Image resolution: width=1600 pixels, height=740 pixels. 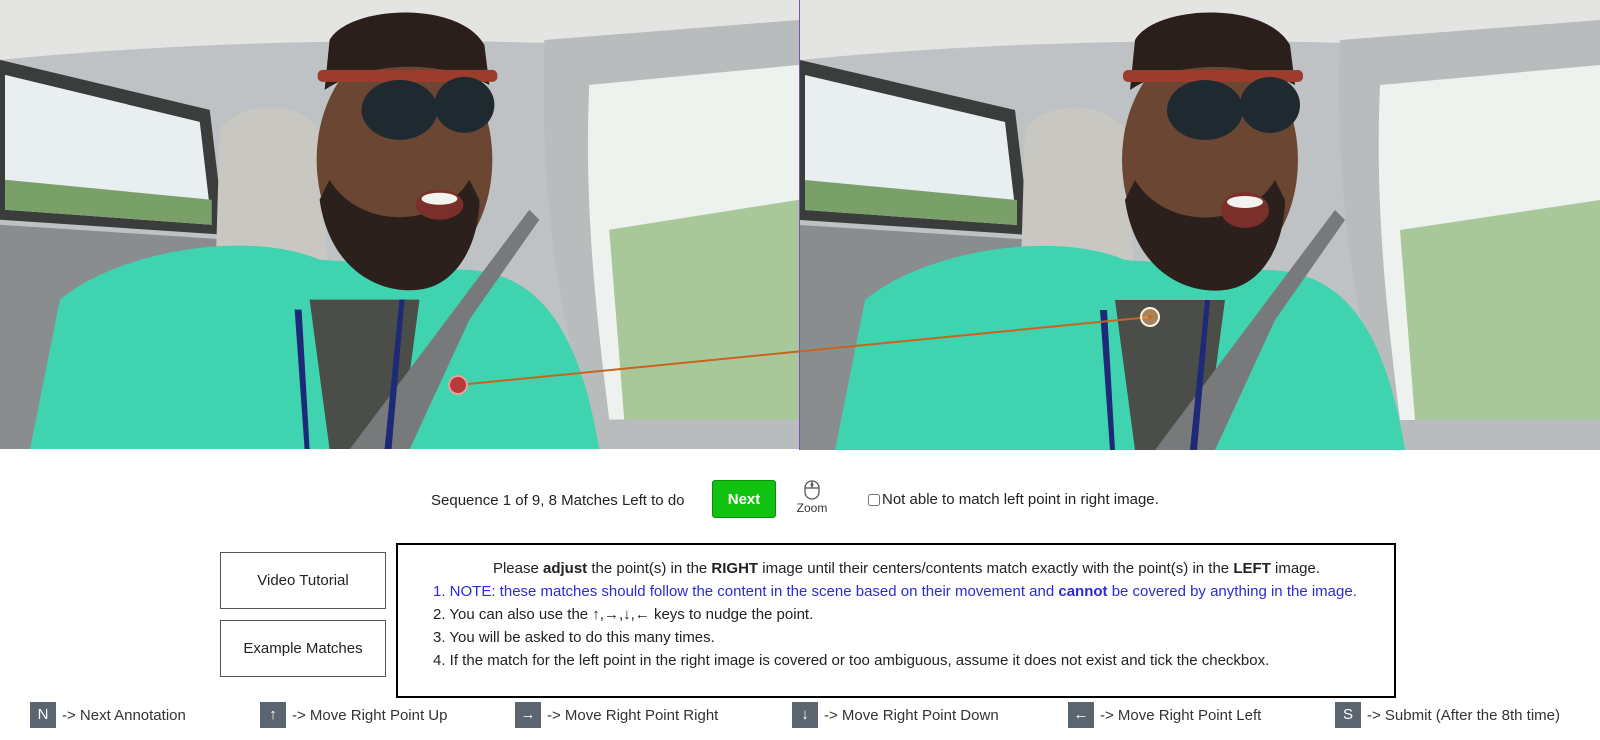 I want to click on note-segment: be covered by anything in the image., so click(x=1232, y=591).